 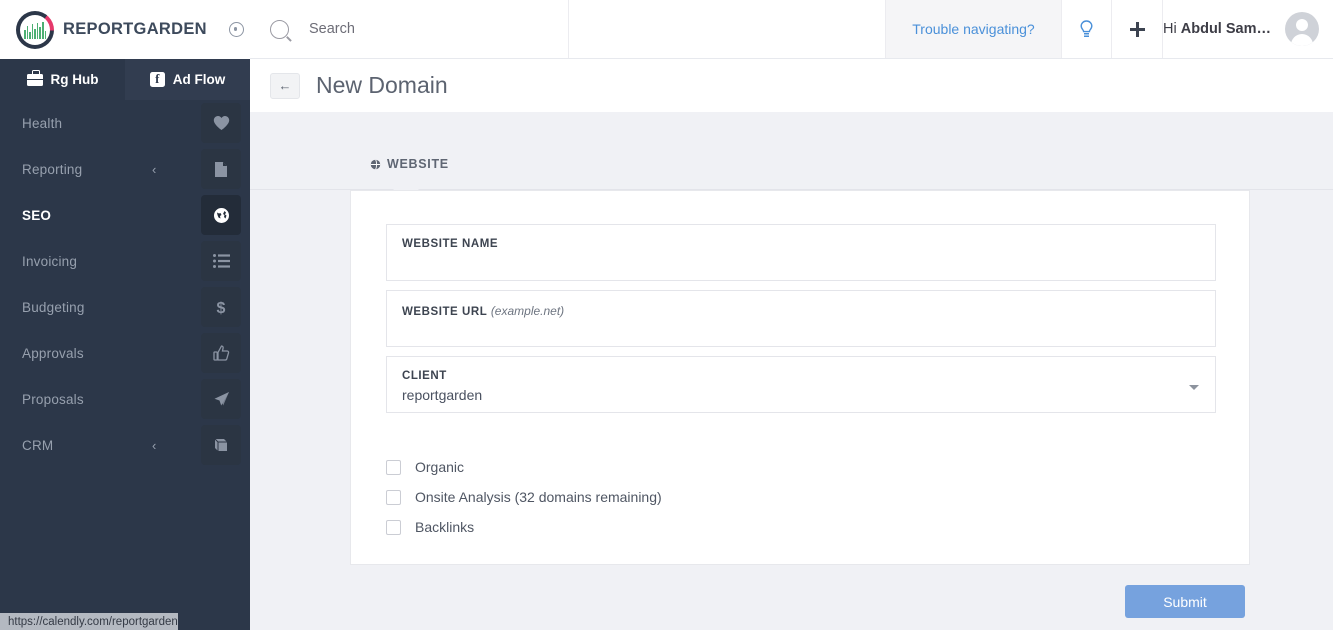 What do you see at coordinates (125, 215) in the screenshot?
I see `sidebar-item-seo: SEO` at bounding box center [125, 215].